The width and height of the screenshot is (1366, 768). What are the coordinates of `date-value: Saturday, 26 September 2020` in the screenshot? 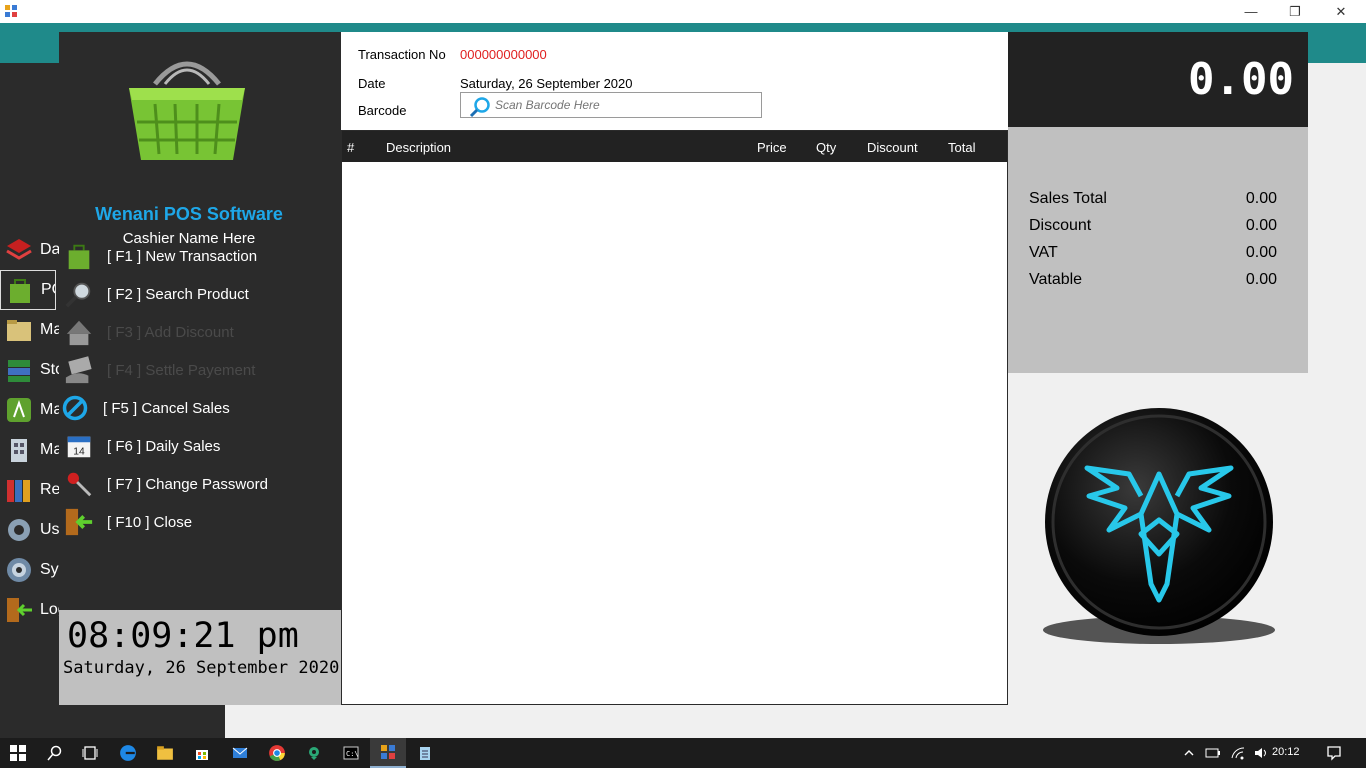 It's located at (546, 83).